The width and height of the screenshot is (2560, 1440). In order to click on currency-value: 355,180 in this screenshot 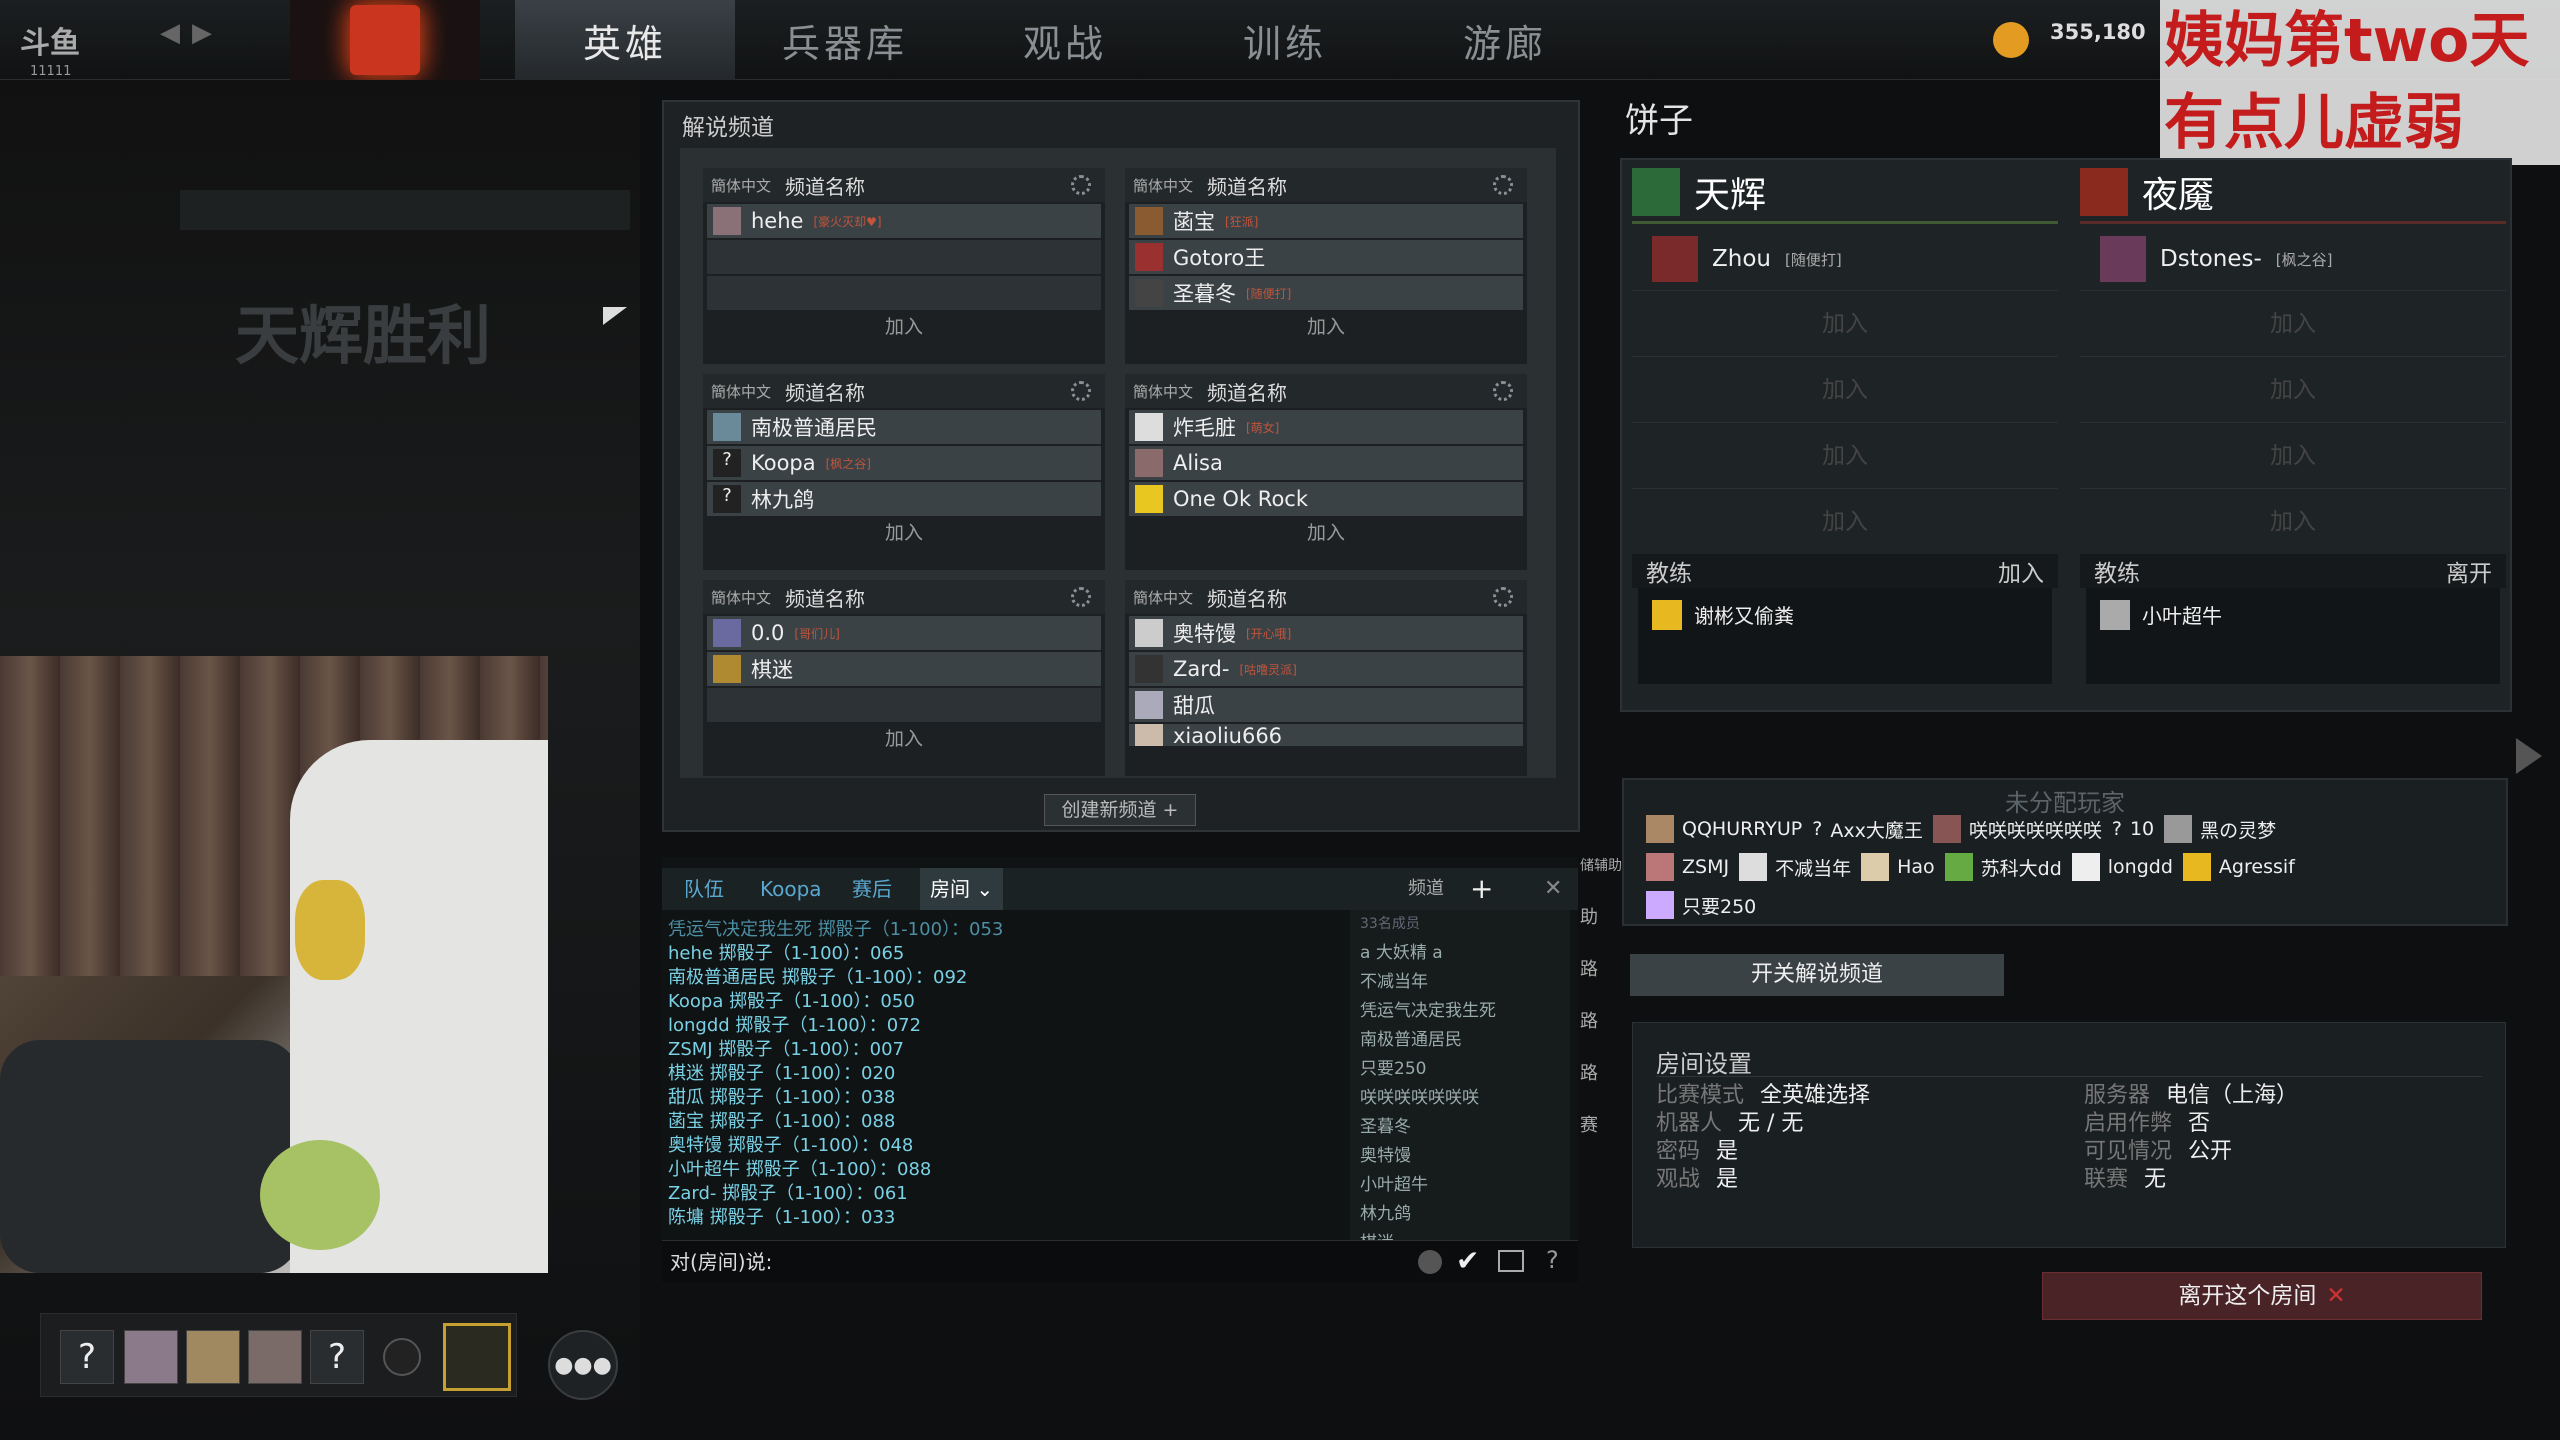, I will do `click(2098, 32)`.